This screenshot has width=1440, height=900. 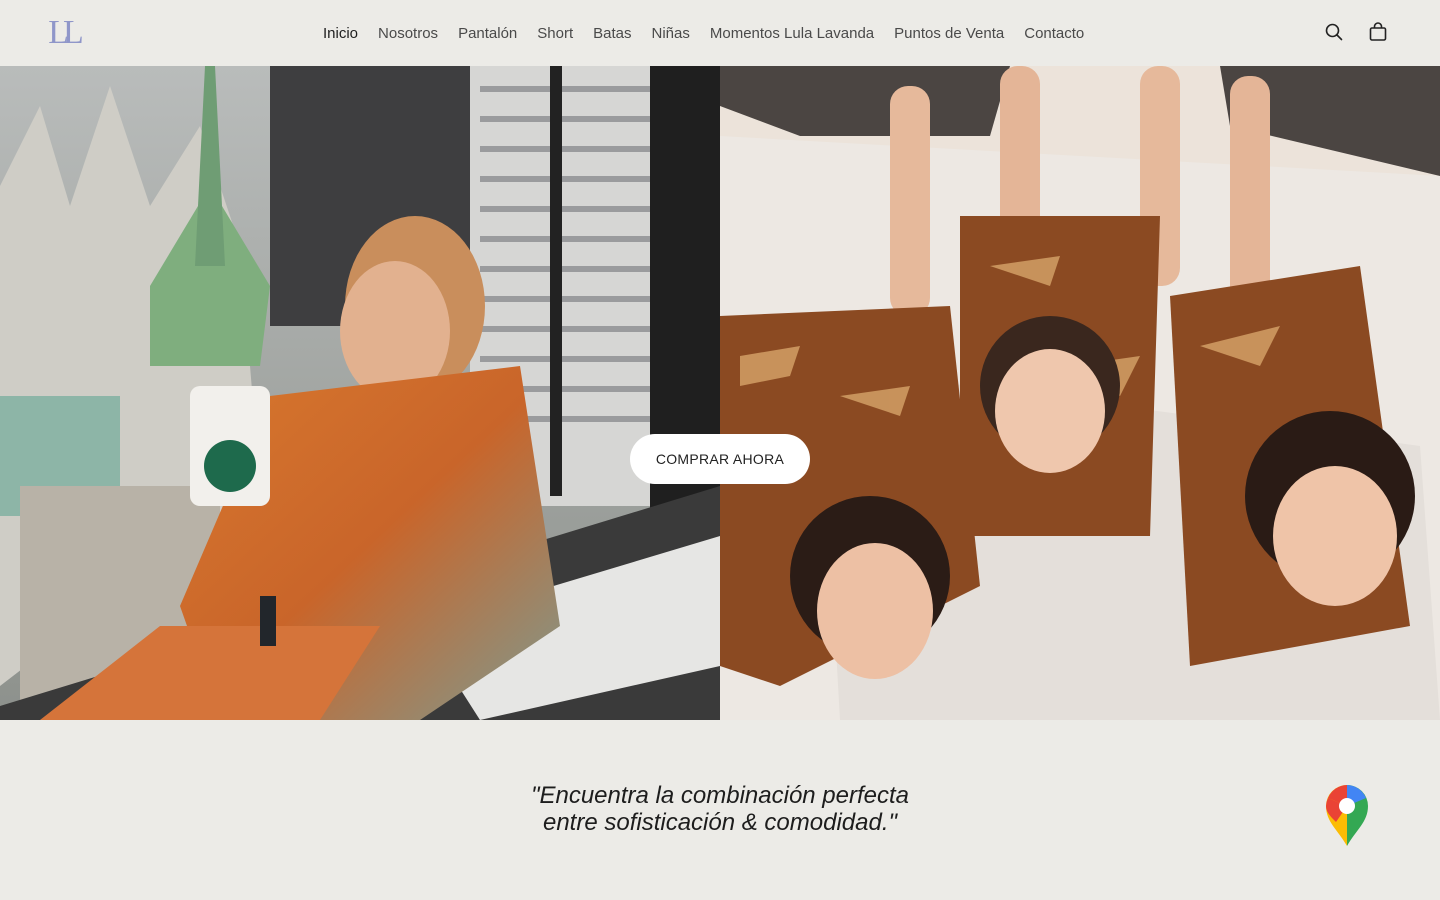 I want to click on nav-item-batas: Batas, so click(x=612, y=33).